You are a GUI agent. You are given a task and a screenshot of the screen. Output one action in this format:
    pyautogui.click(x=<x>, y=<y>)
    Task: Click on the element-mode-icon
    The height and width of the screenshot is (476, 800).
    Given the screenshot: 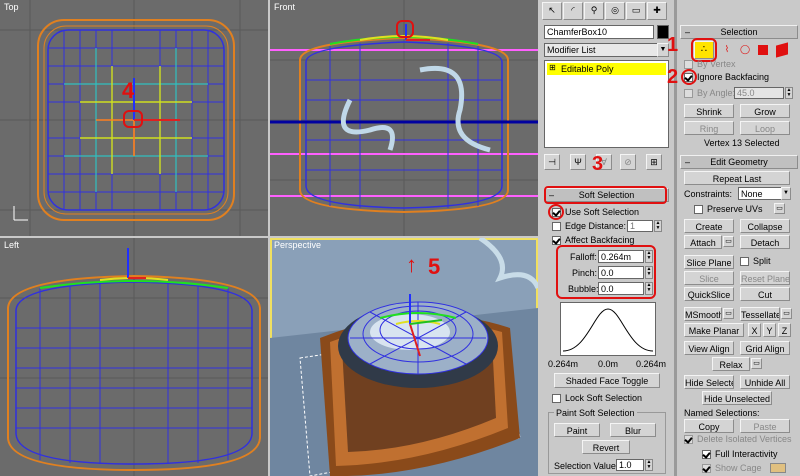 What is the action you would take?
    pyautogui.click(x=782, y=50)
    